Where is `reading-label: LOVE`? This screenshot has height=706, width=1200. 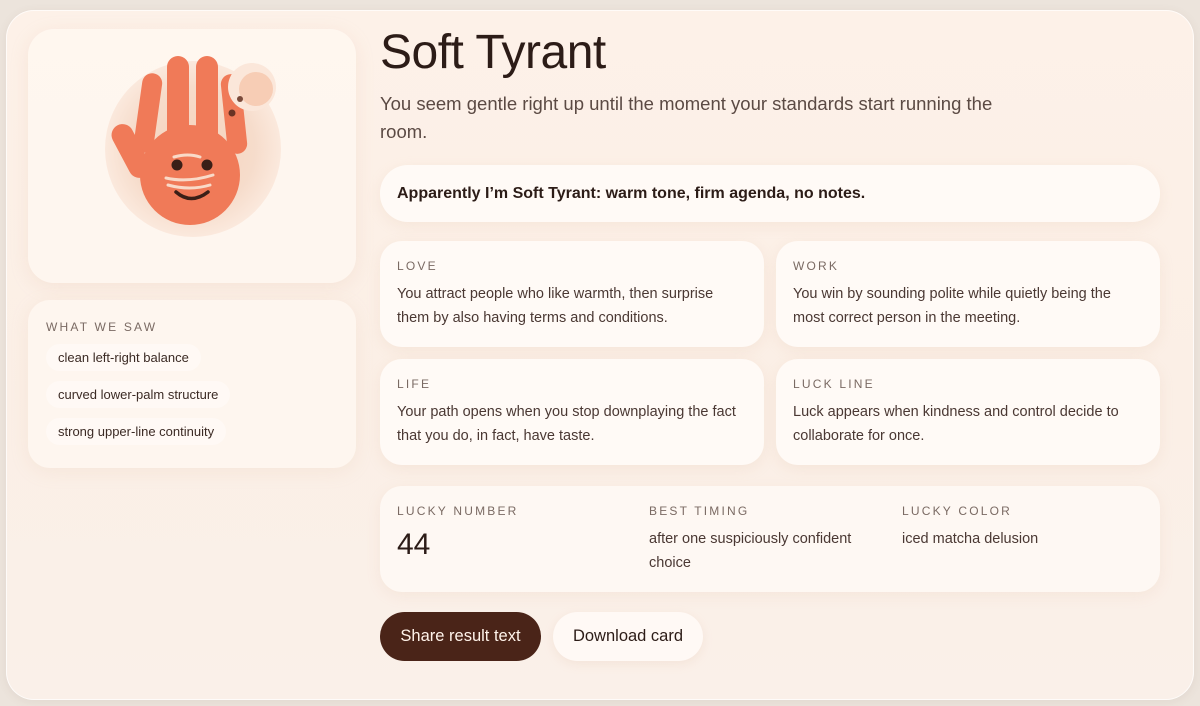
reading-label: LOVE is located at coordinates (417, 266).